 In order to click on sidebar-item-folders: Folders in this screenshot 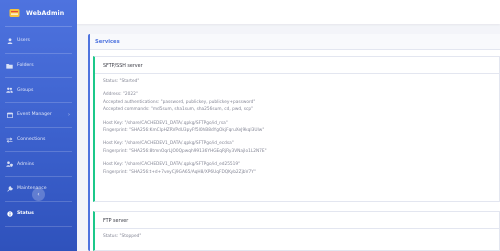, I will do `click(38, 66)`.